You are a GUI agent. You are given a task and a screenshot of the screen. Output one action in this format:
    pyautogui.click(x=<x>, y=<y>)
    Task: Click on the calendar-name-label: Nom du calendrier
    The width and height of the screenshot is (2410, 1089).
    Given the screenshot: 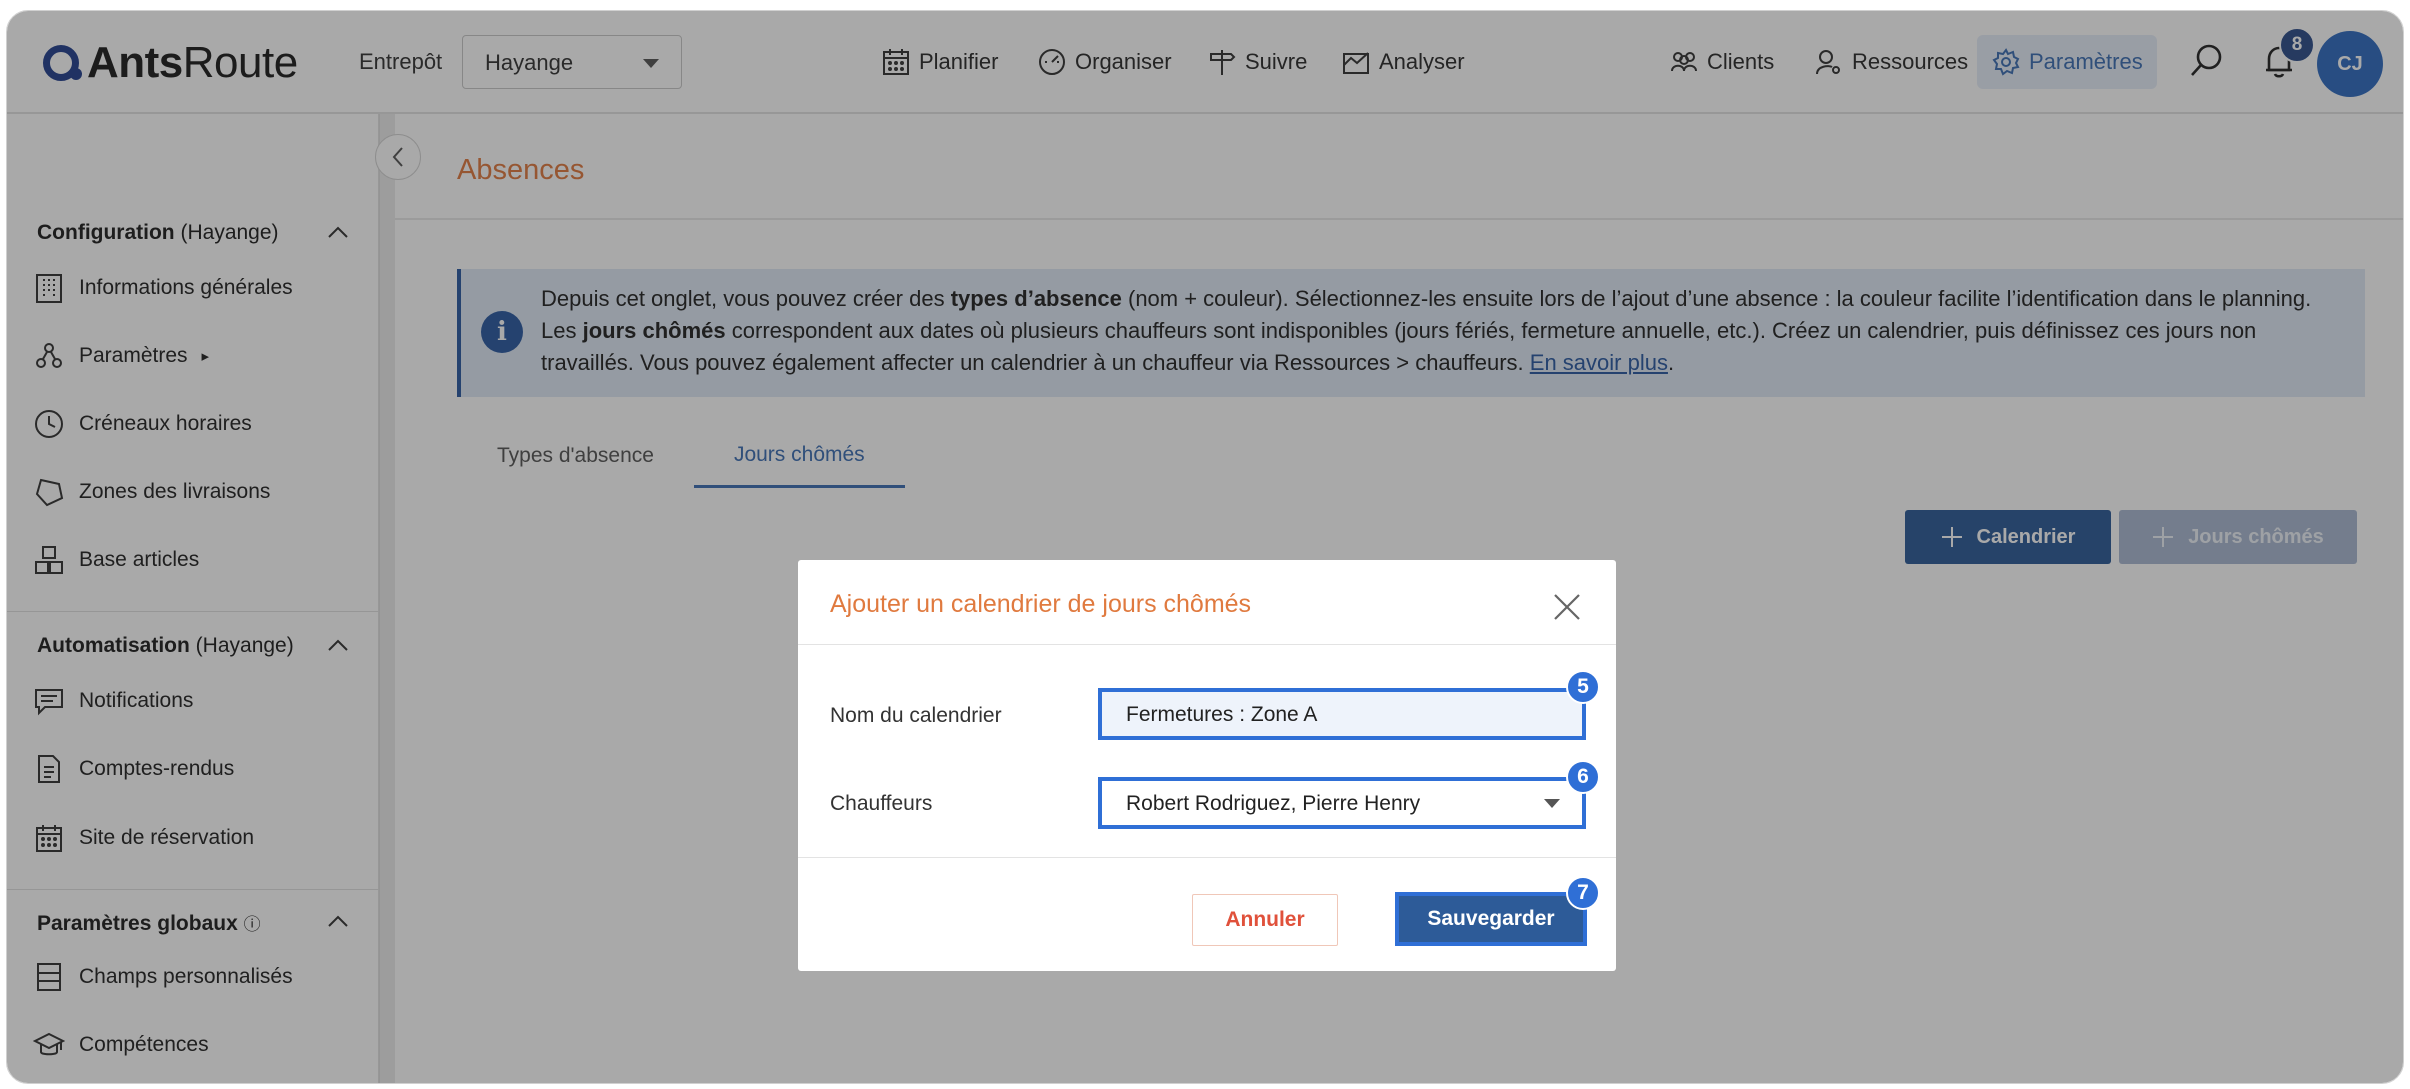 What is the action you would take?
    pyautogui.click(x=916, y=715)
    